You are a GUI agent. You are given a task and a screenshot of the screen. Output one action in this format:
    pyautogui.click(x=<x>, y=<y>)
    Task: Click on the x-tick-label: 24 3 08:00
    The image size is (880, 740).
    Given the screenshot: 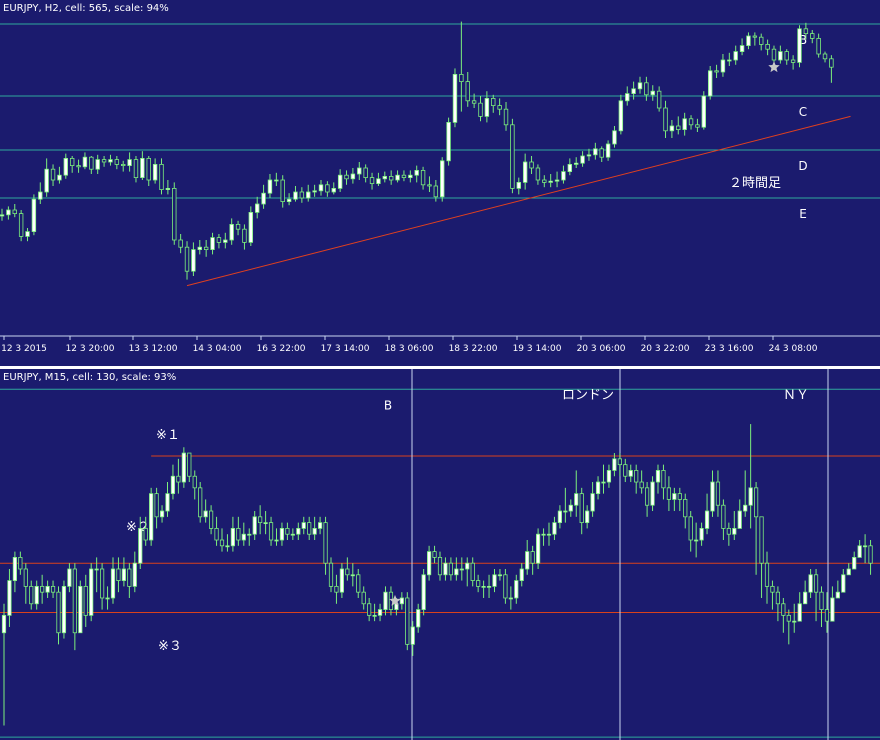 What is the action you would take?
    pyautogui.click(x=793, y=349)
    